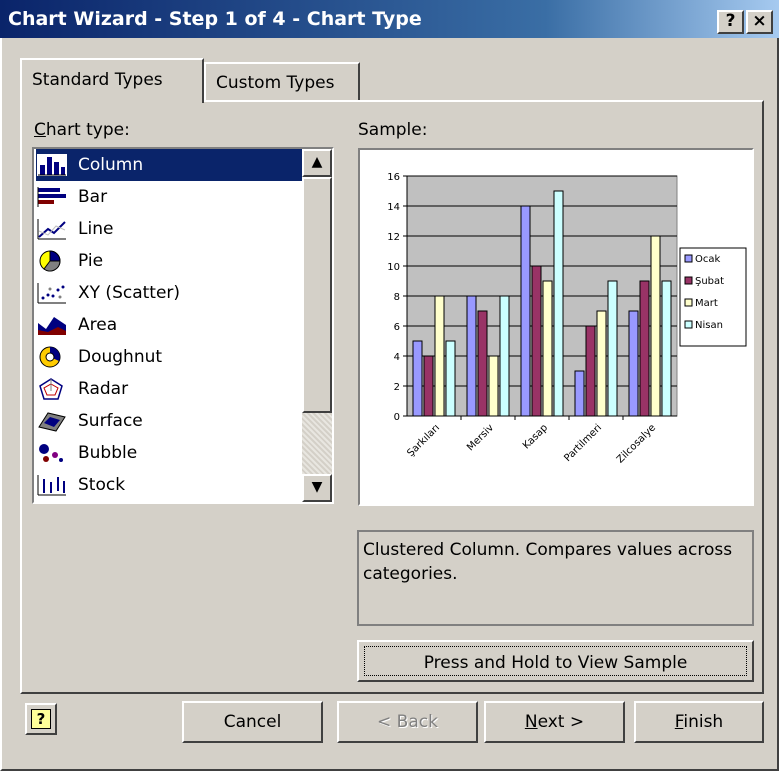 This screenshot has width=779, height=771. What do you see at coordinates (52, 197) in the screenshot?
I see `bar-chart-icon` at bounding box center [52, 197].